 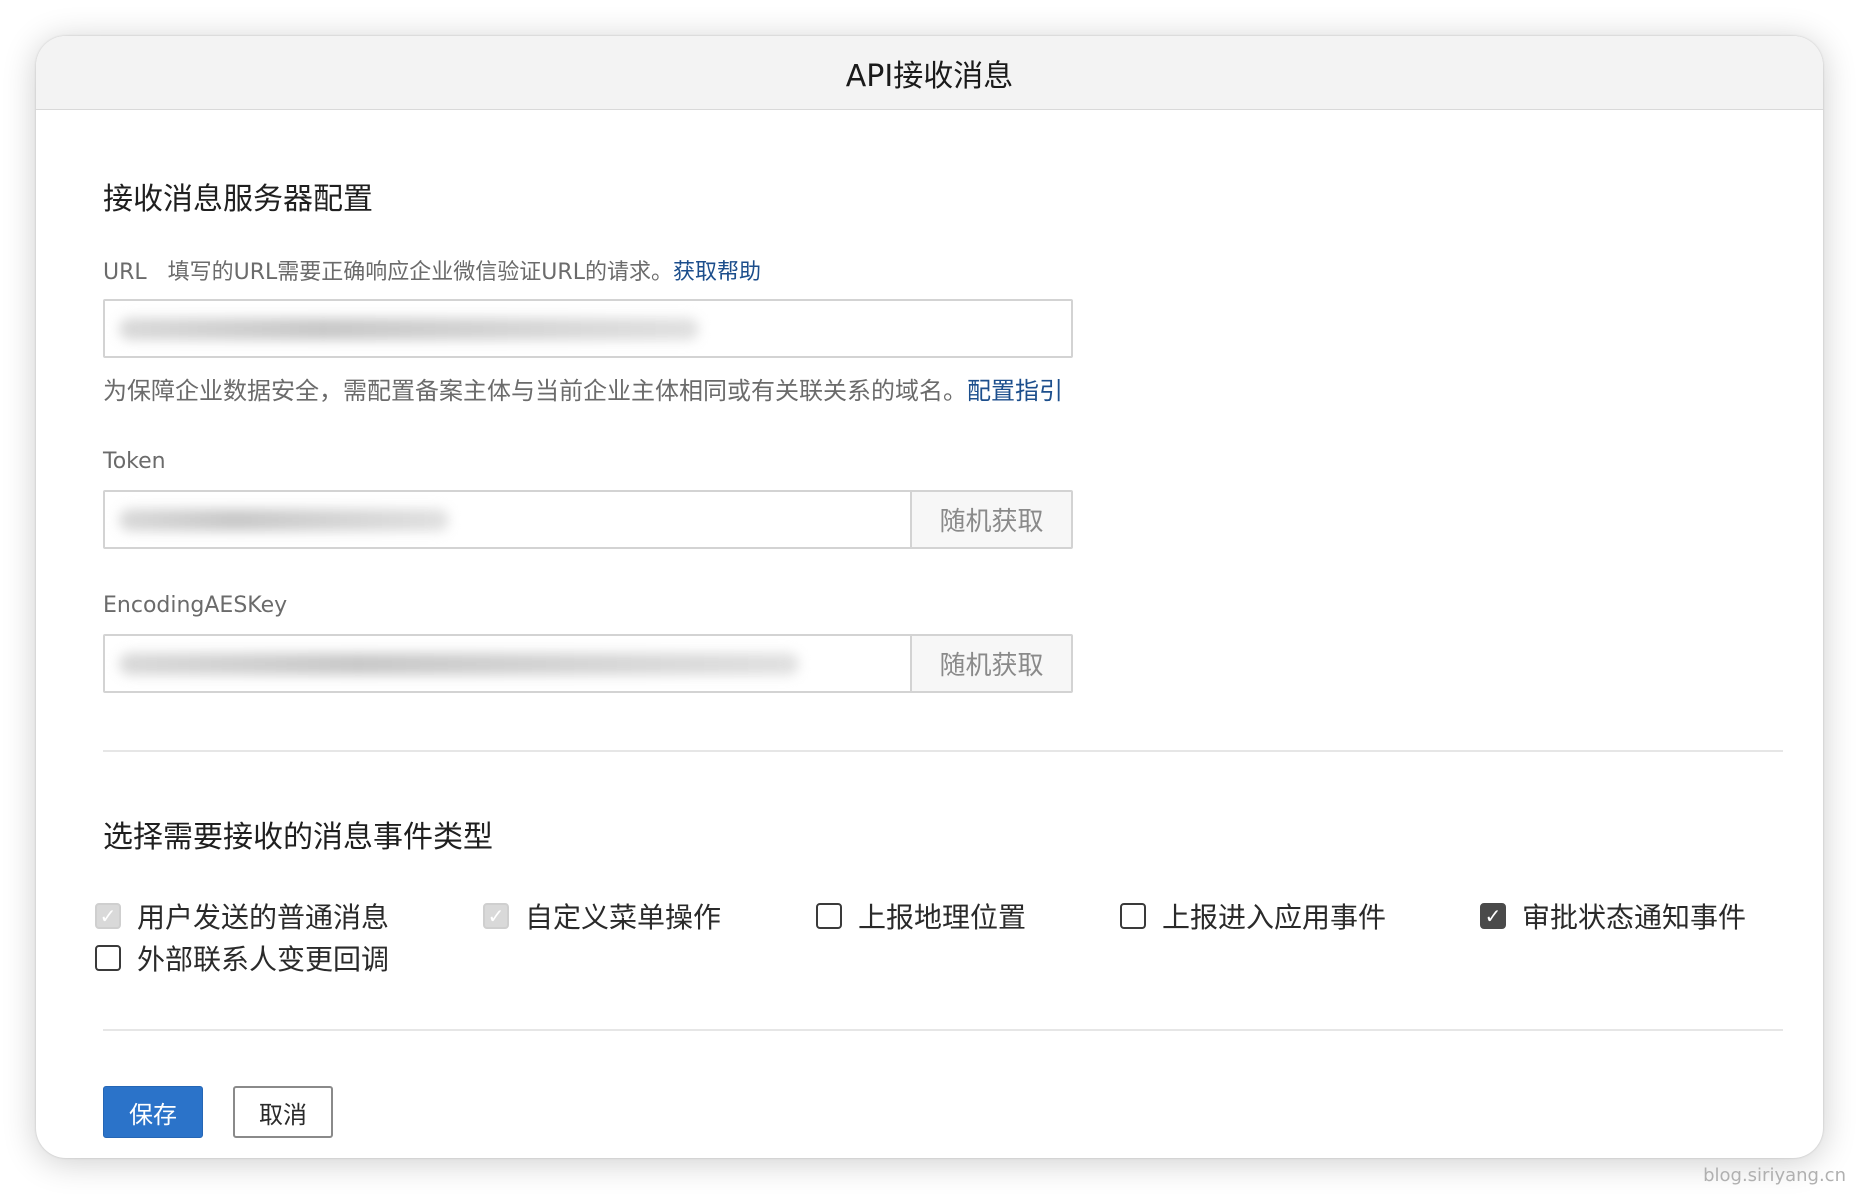 I want to click on event-checkbox-custom-menu: ✓ 自定义菜单操作, so click(x=602, y=916).